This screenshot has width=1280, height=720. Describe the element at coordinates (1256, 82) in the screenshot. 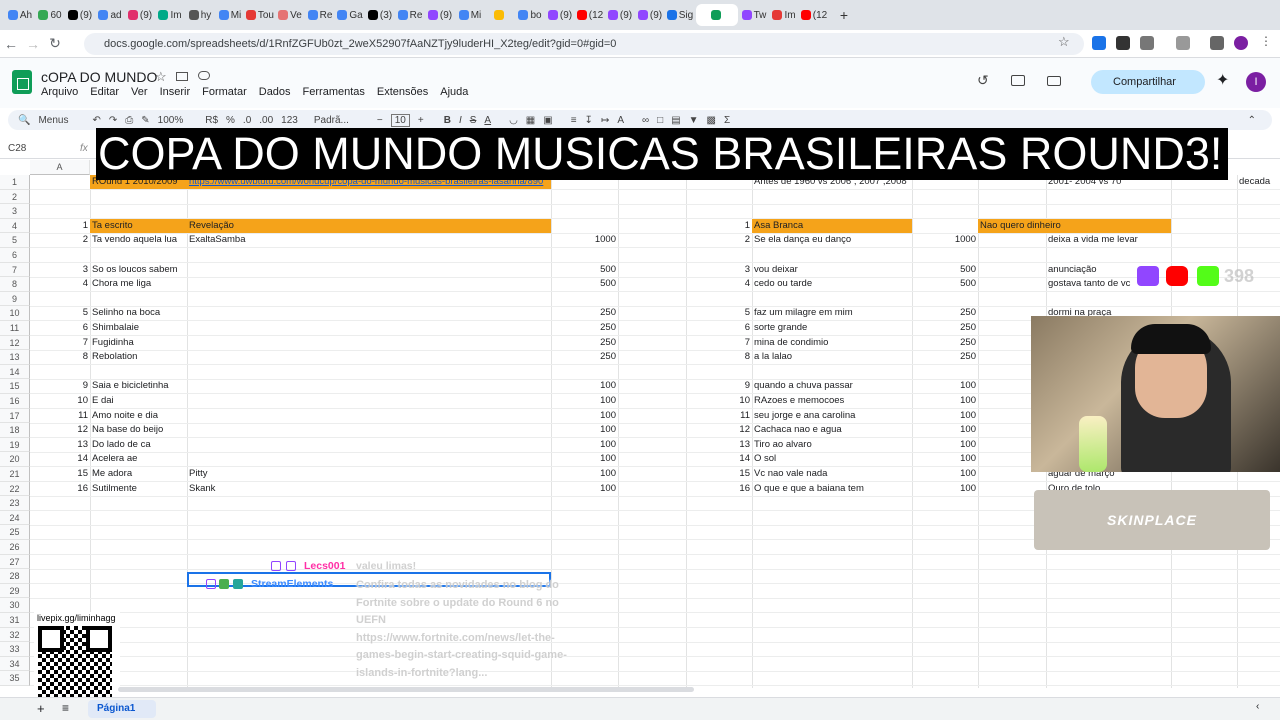

I see `avatar: I` at that location.